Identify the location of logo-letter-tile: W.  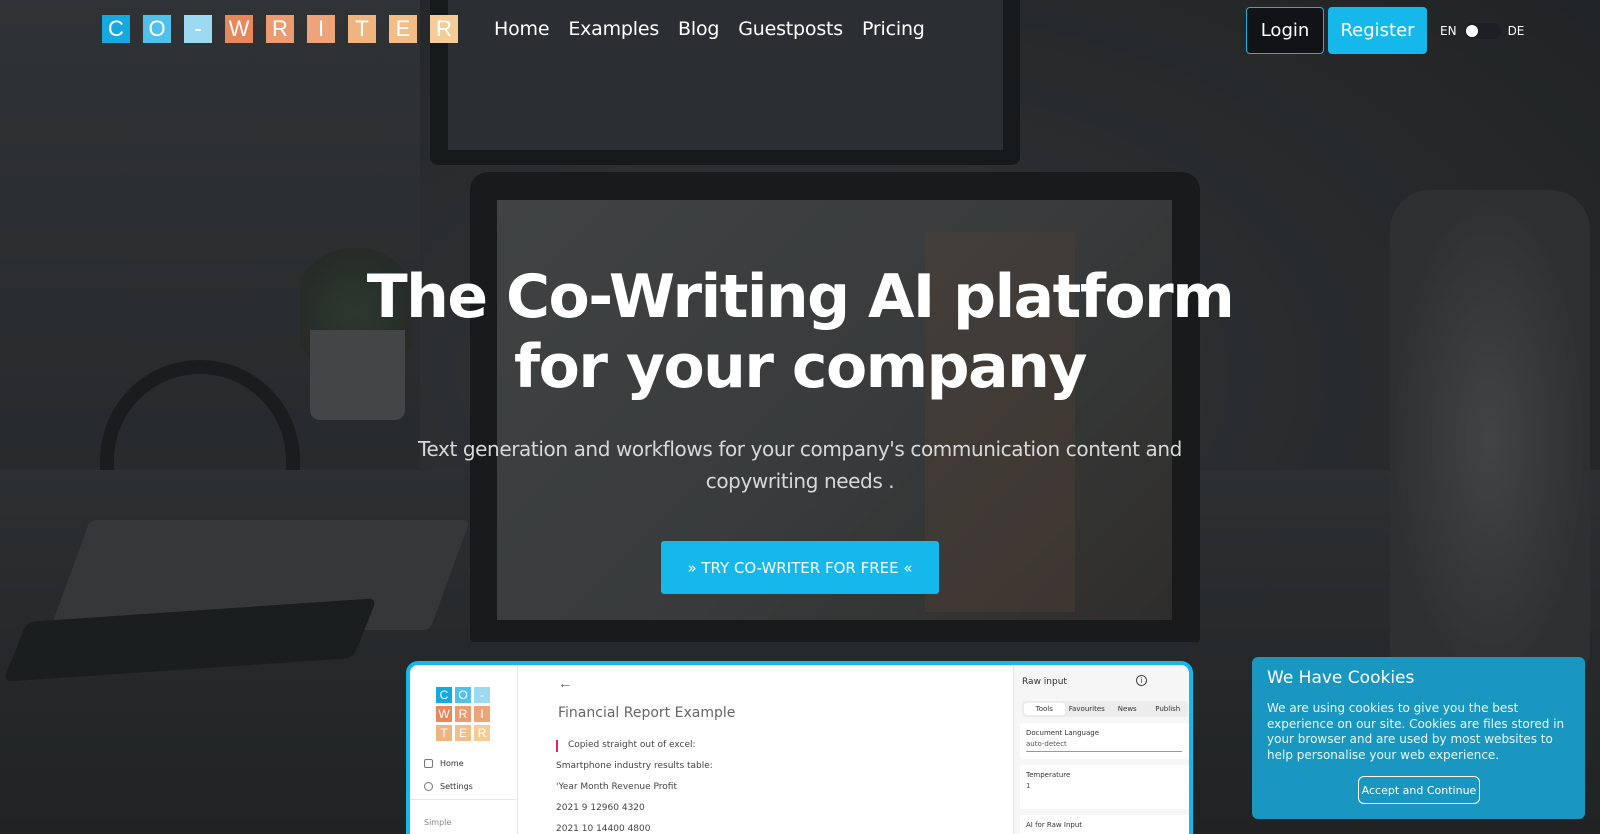
(239, 29).